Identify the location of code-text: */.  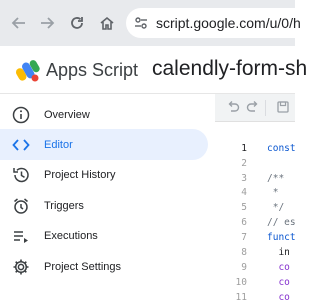
(275, 207).